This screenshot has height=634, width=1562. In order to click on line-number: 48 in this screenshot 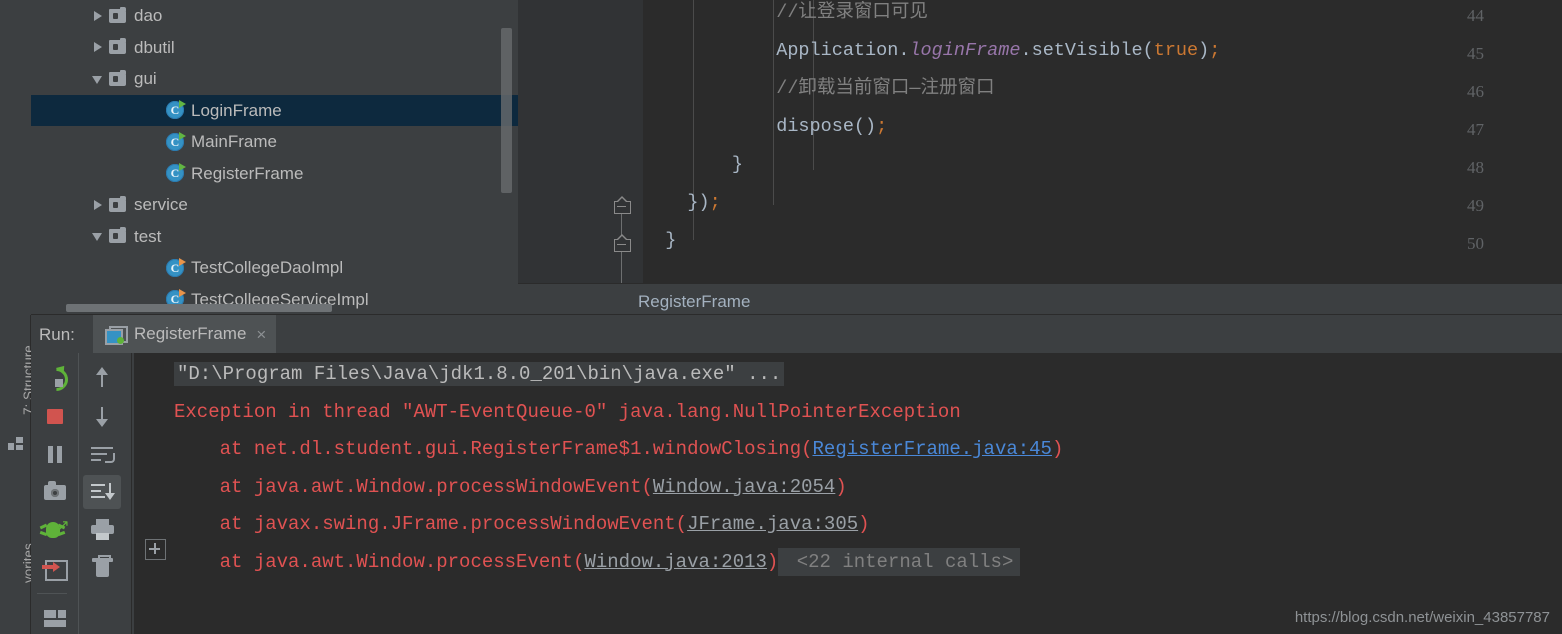, I will do `click(1475, 167)`.